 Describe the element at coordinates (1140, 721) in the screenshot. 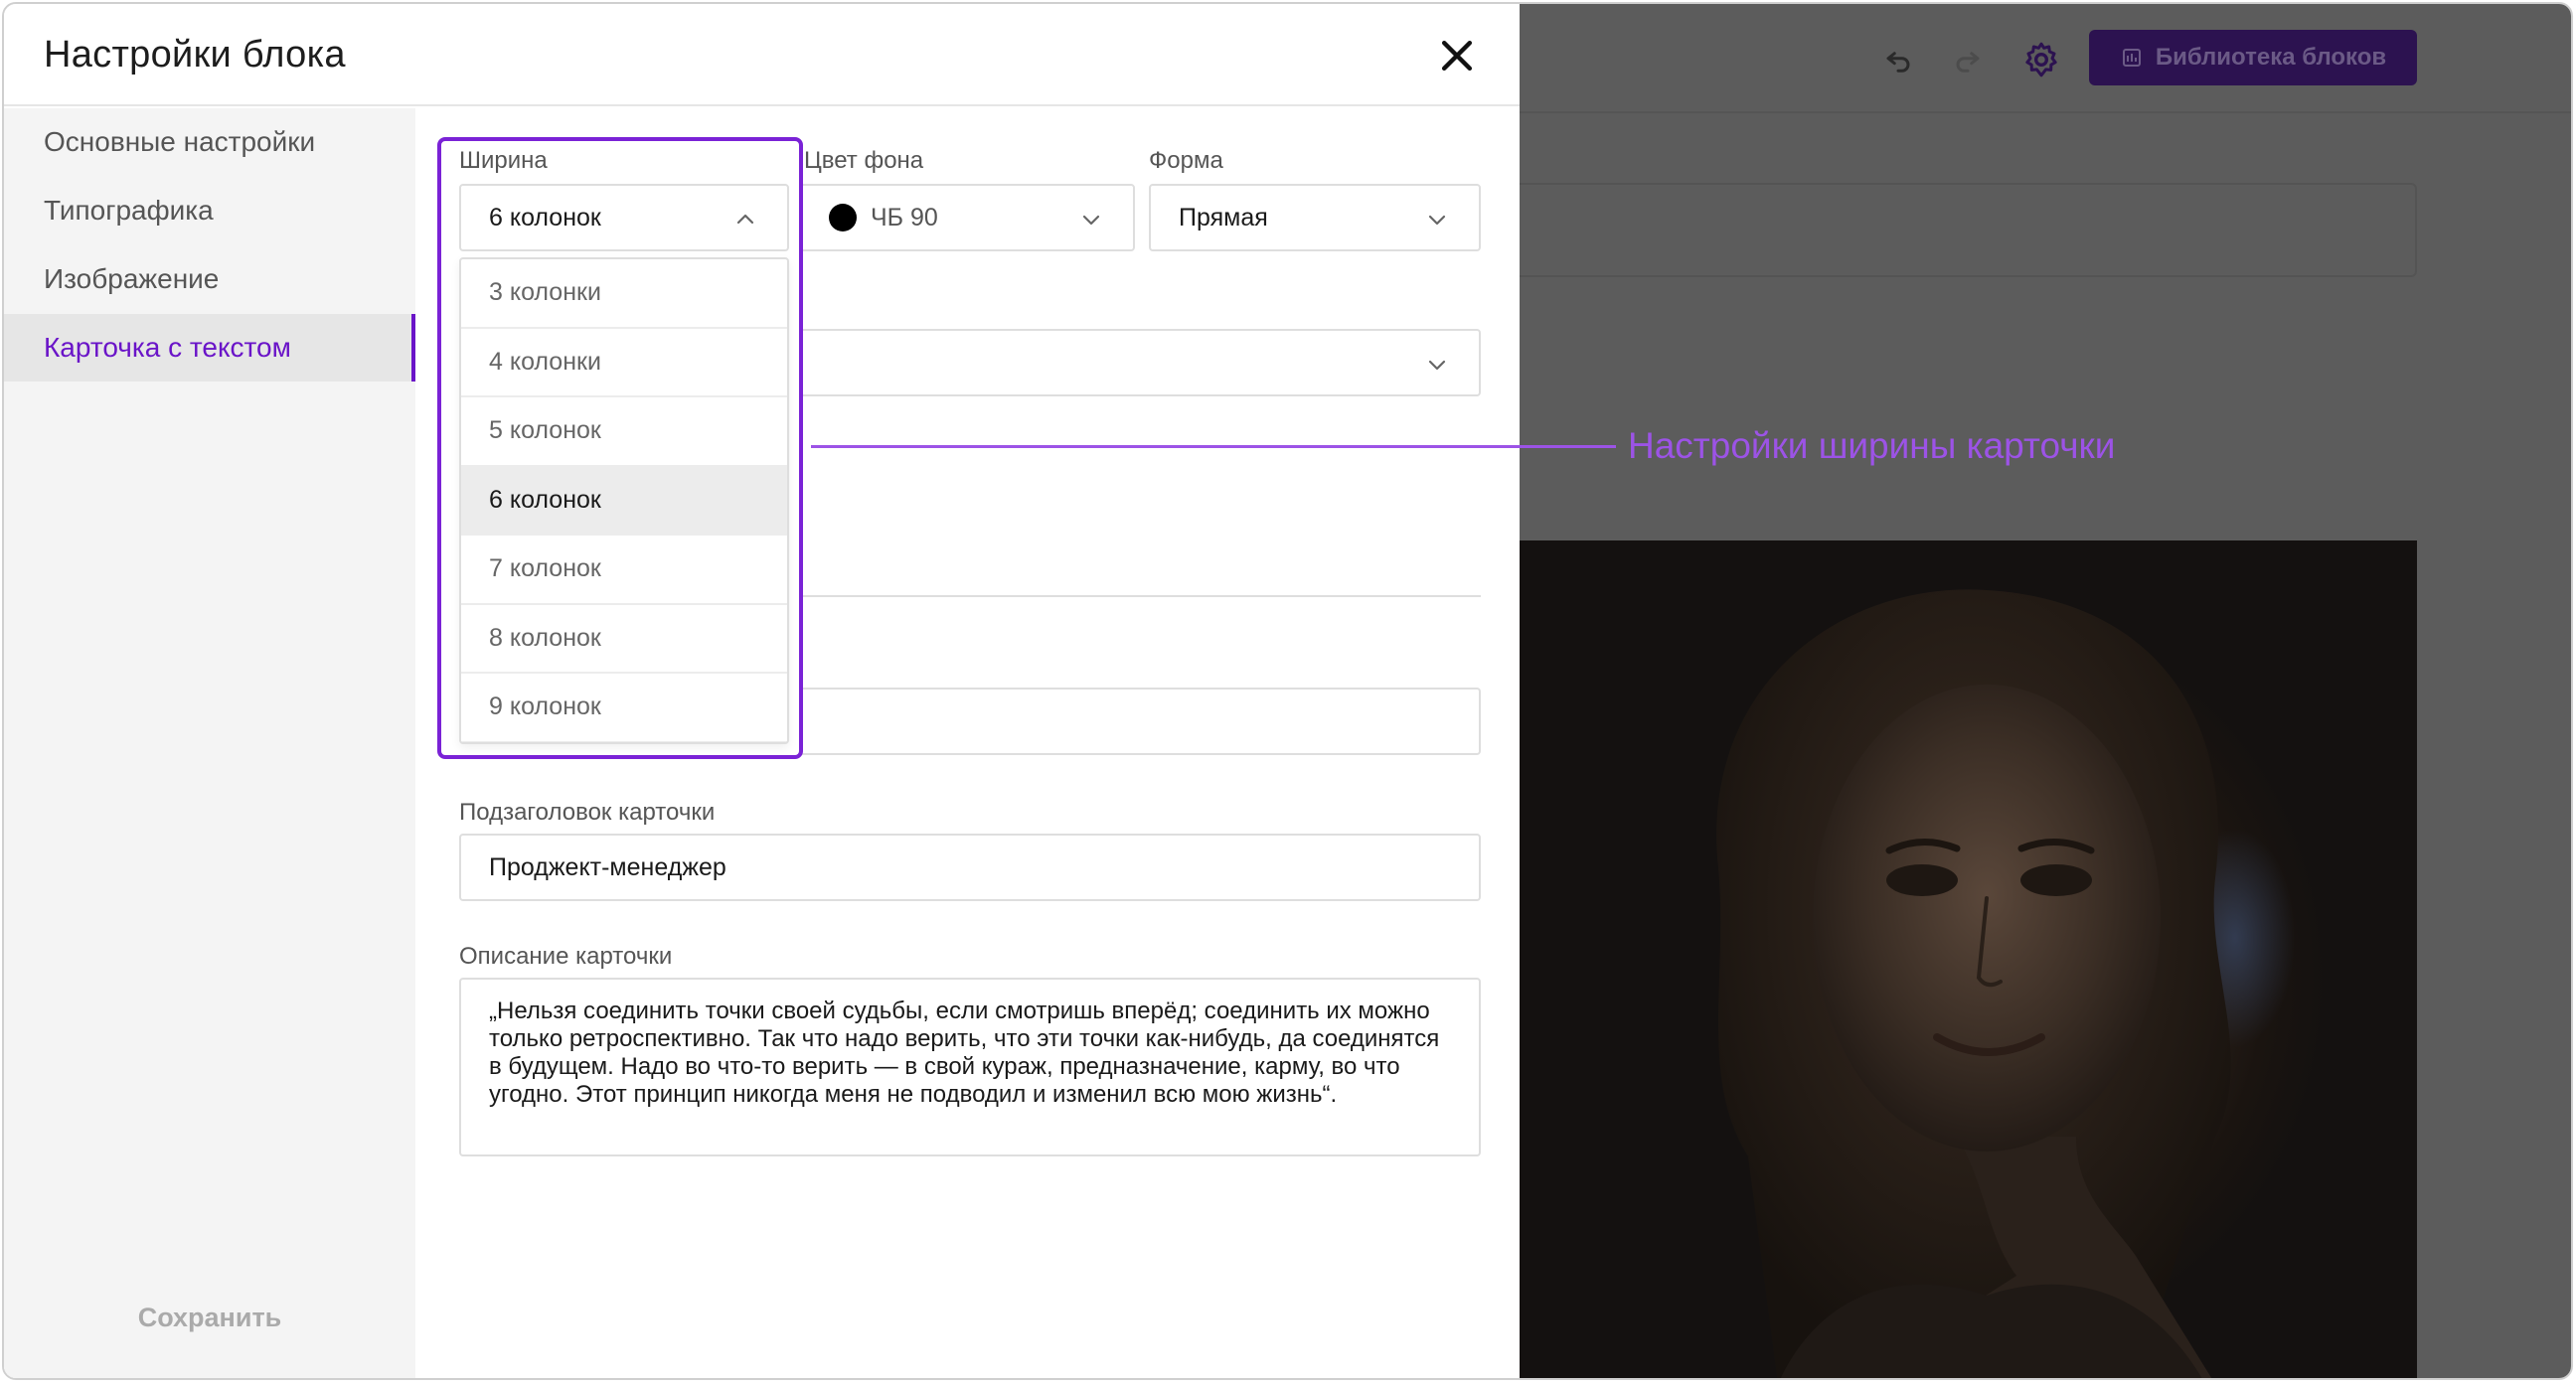

I see `card-title-input` at that location.